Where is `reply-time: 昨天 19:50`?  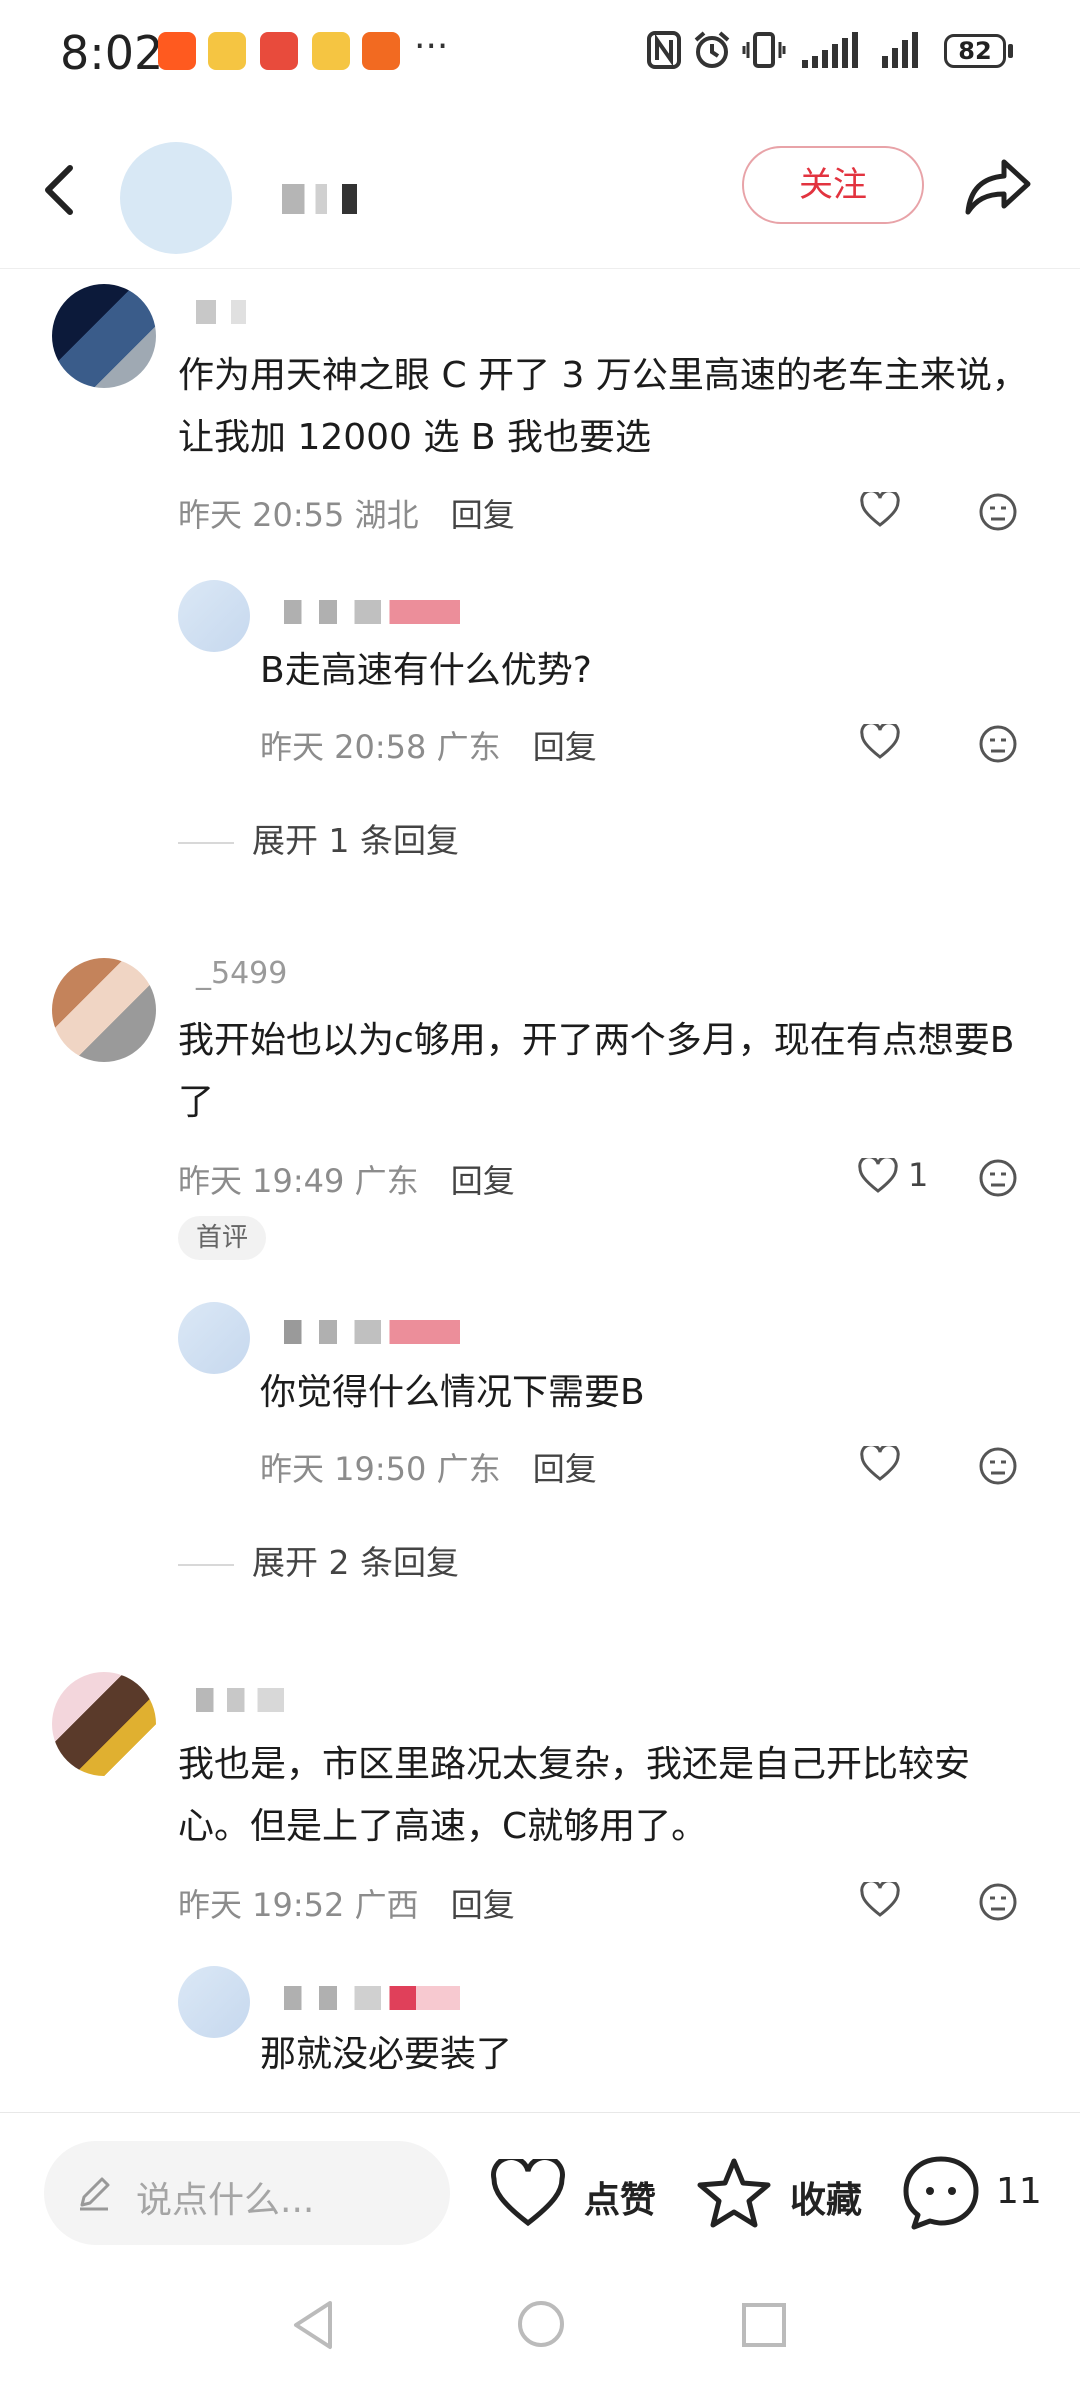
reply-time: 昨天 19:50 is located at coordinates (343, 1469).